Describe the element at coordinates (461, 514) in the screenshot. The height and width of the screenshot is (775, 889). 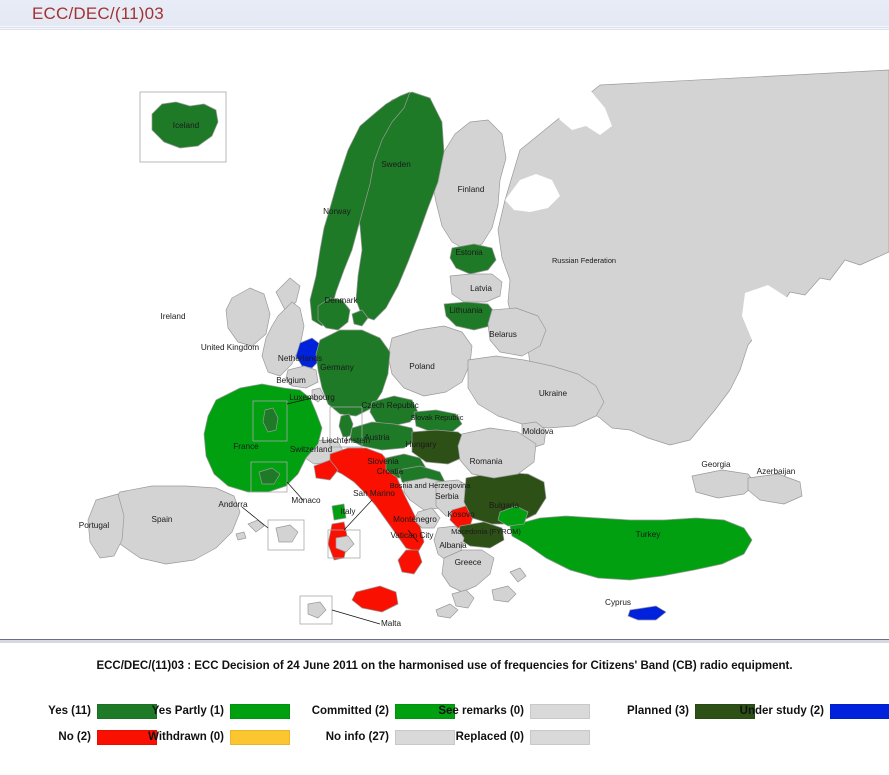
I see `map-label-kosovo: Kosovo` at that location.